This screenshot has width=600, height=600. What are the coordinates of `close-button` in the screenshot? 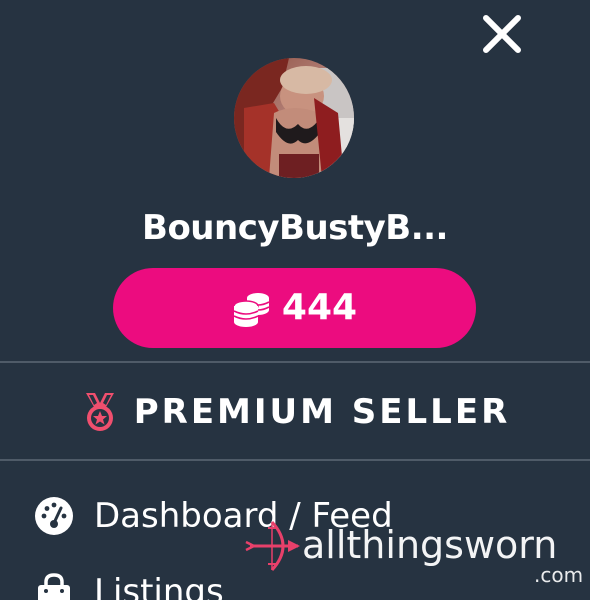 It's located at (502, 34).